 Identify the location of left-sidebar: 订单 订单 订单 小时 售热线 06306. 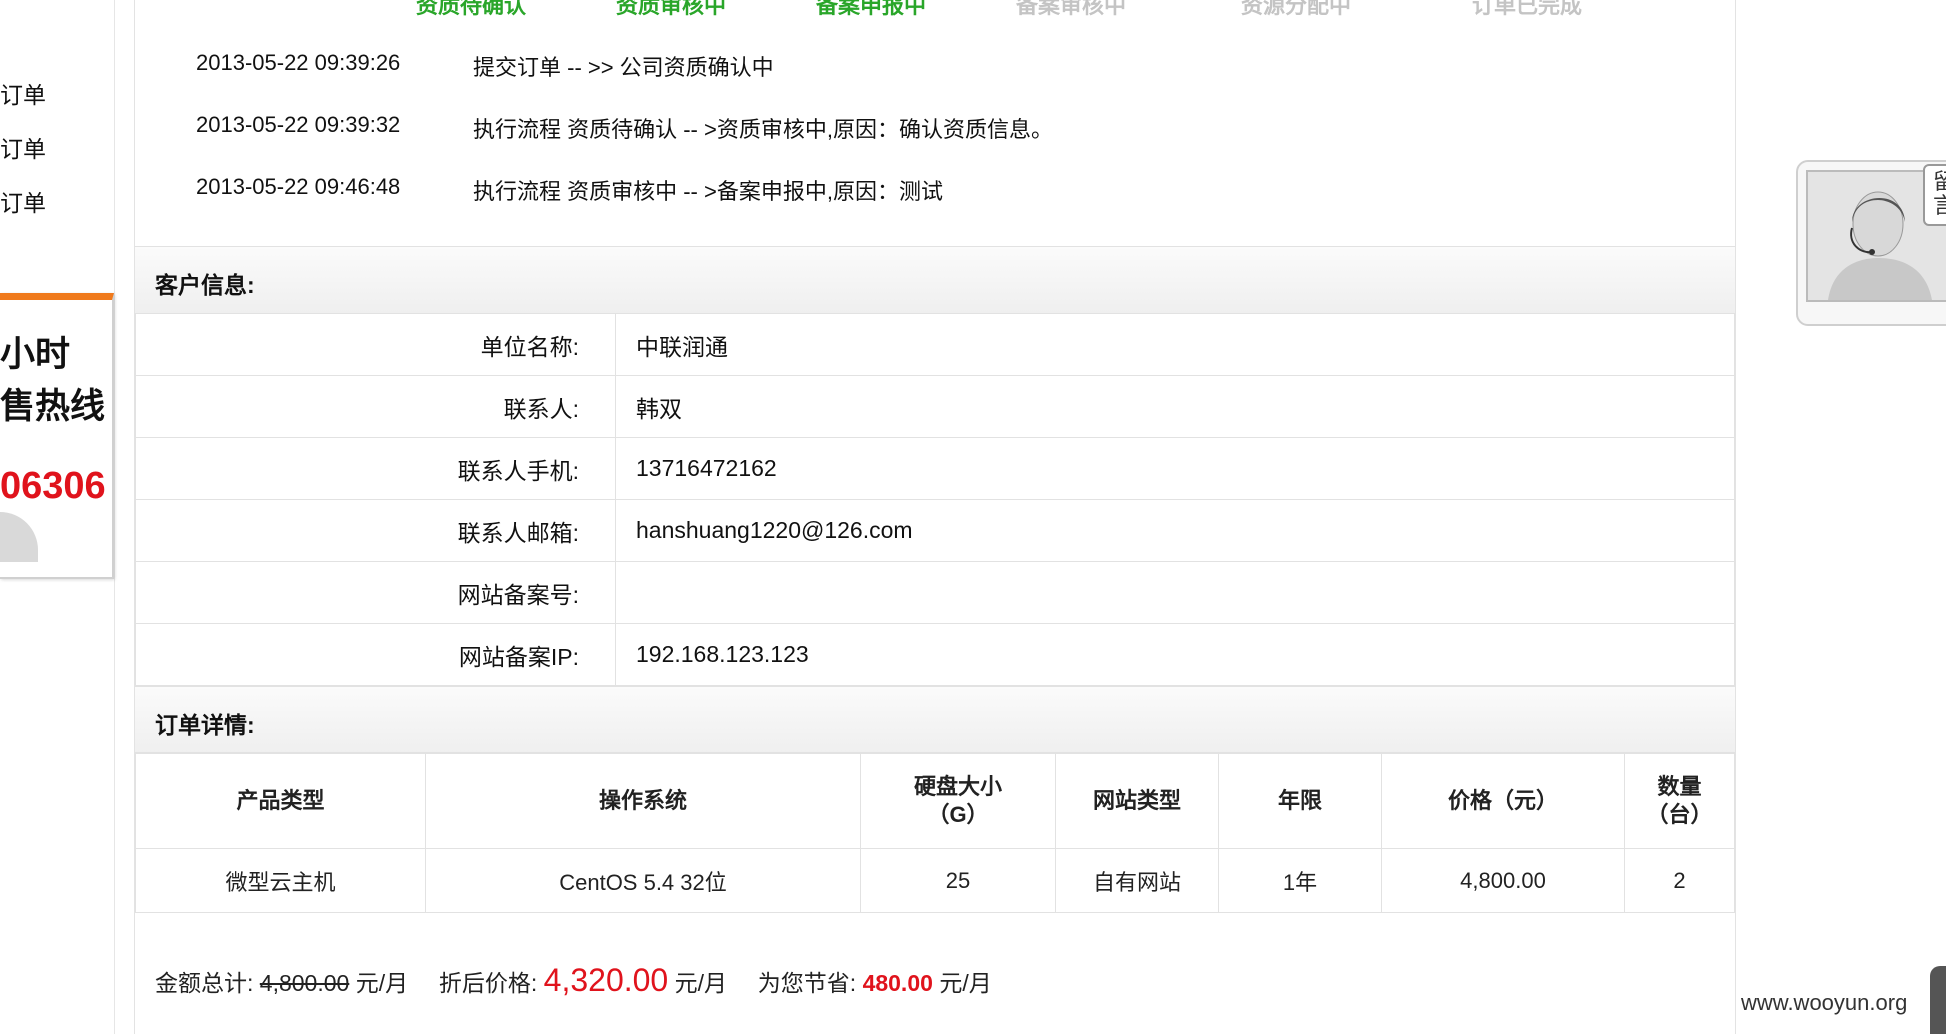
(58, 517).